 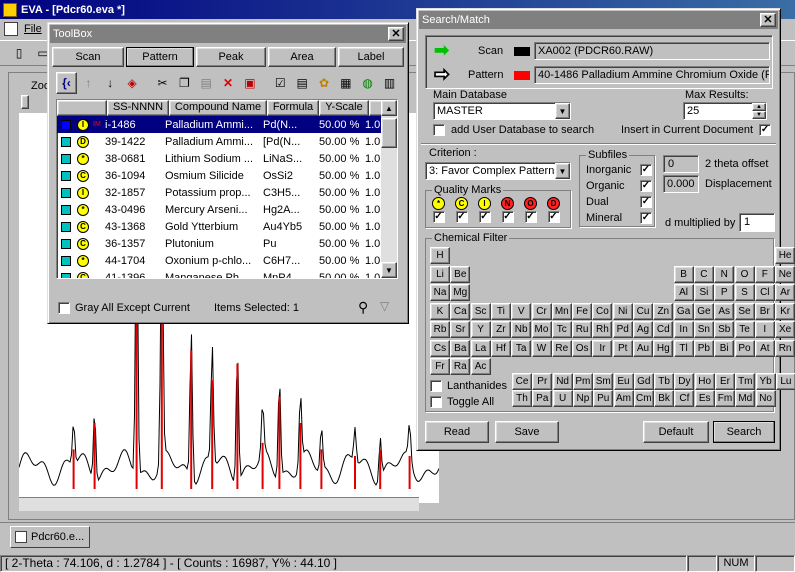 I want to click on toolbox-titlebar: ToolBox ✕, so click(x=228, y=34).